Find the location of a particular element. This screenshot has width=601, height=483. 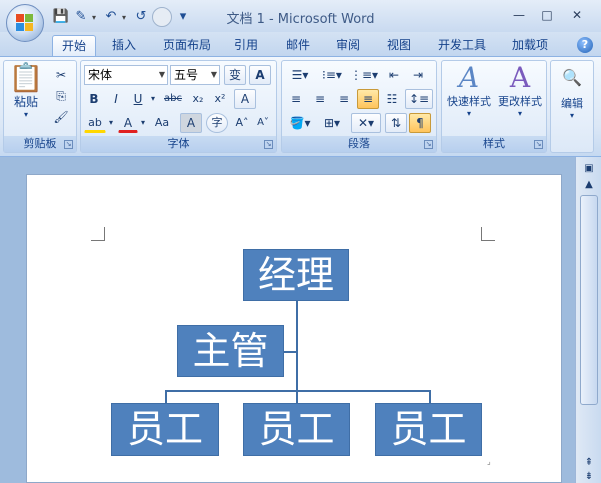

office-button is located at coordinates (25, 23).